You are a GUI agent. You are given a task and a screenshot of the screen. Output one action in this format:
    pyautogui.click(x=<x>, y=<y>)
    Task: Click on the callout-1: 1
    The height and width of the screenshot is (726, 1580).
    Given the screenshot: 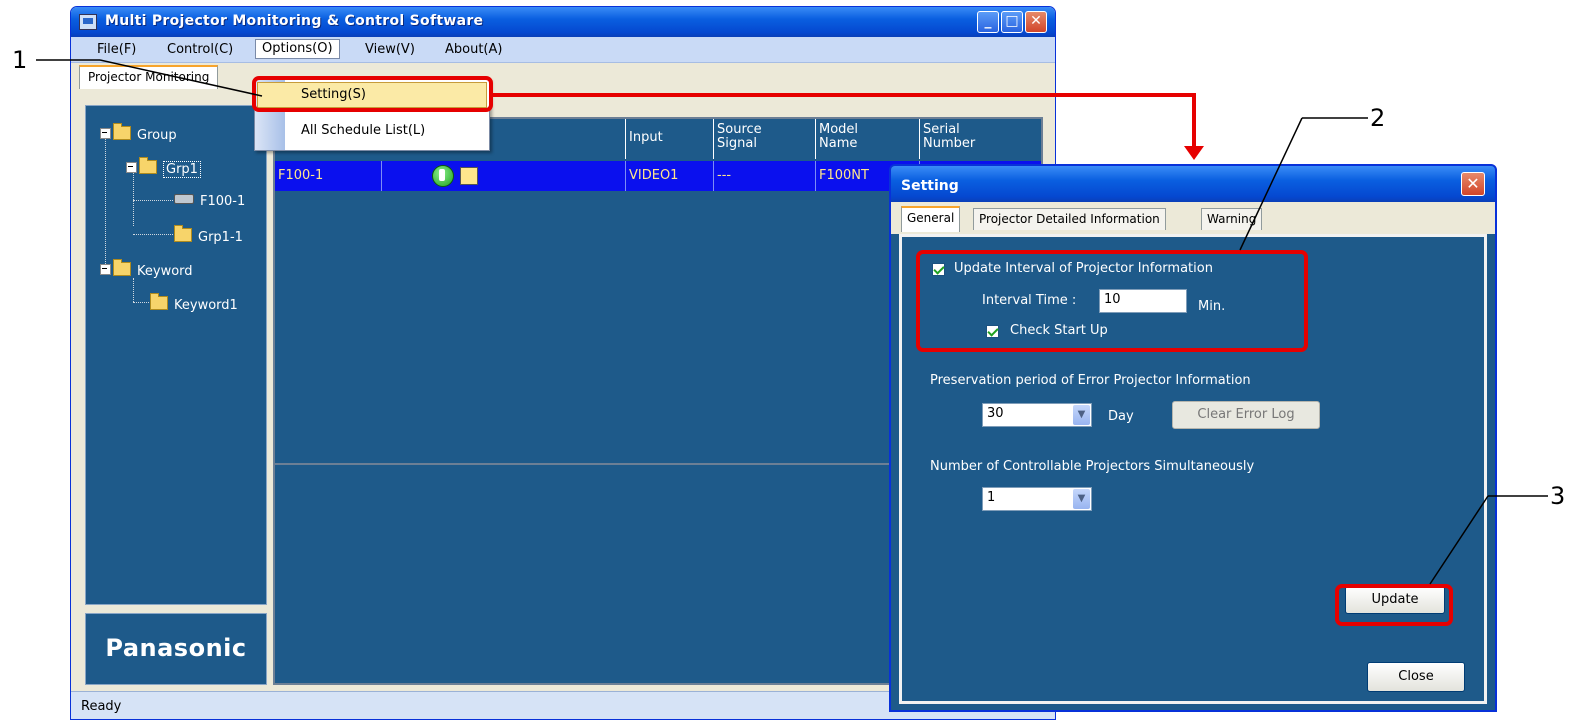 What is the action you would take?
    pyautogui.click(x=20, y=60)
    